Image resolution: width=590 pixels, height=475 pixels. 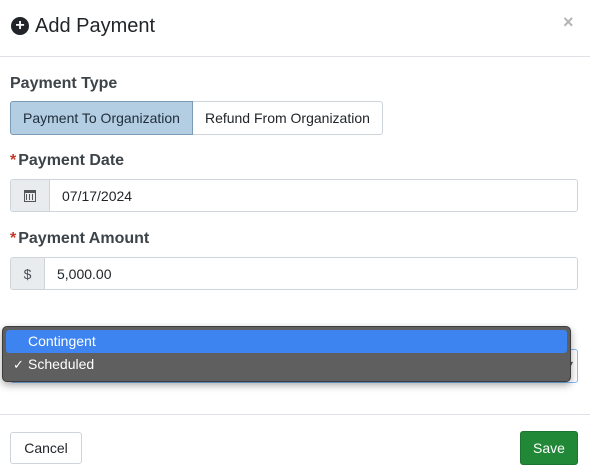 What do you see at coordinates (295, 444) in the screenshot?
I see `modal-footer: Cancel Save` at bounding box center [295, 444].